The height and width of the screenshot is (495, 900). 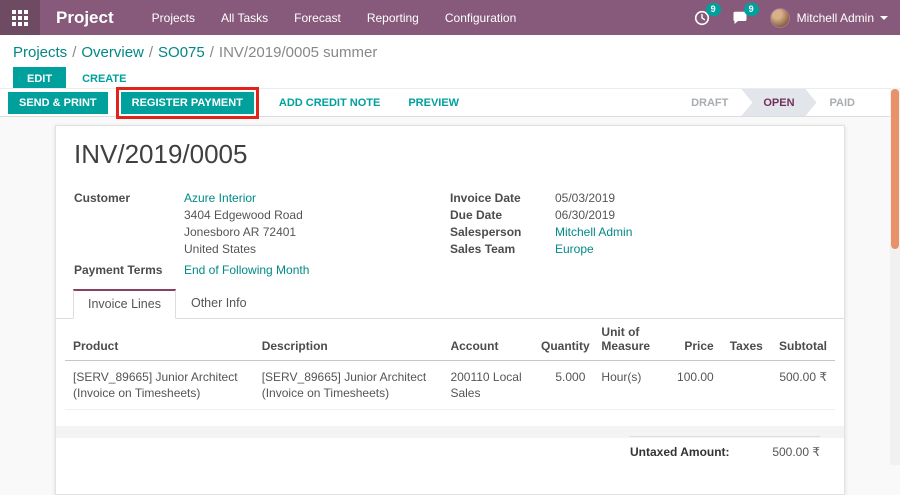 What do you see at coordinates (173, 18) in the screenshot?
I see `menu-item-projects: Projects` at bounding box center [173, 18].